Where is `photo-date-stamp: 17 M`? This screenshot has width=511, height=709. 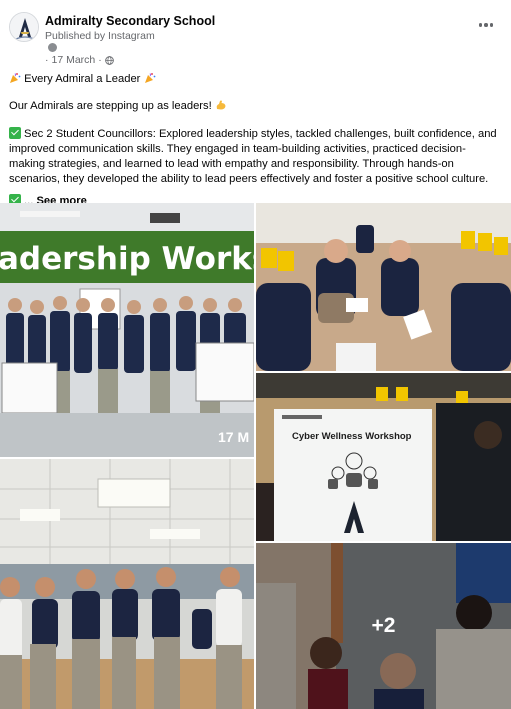
photo-date-stamp: 17 M is located at coordinates (233, 437).